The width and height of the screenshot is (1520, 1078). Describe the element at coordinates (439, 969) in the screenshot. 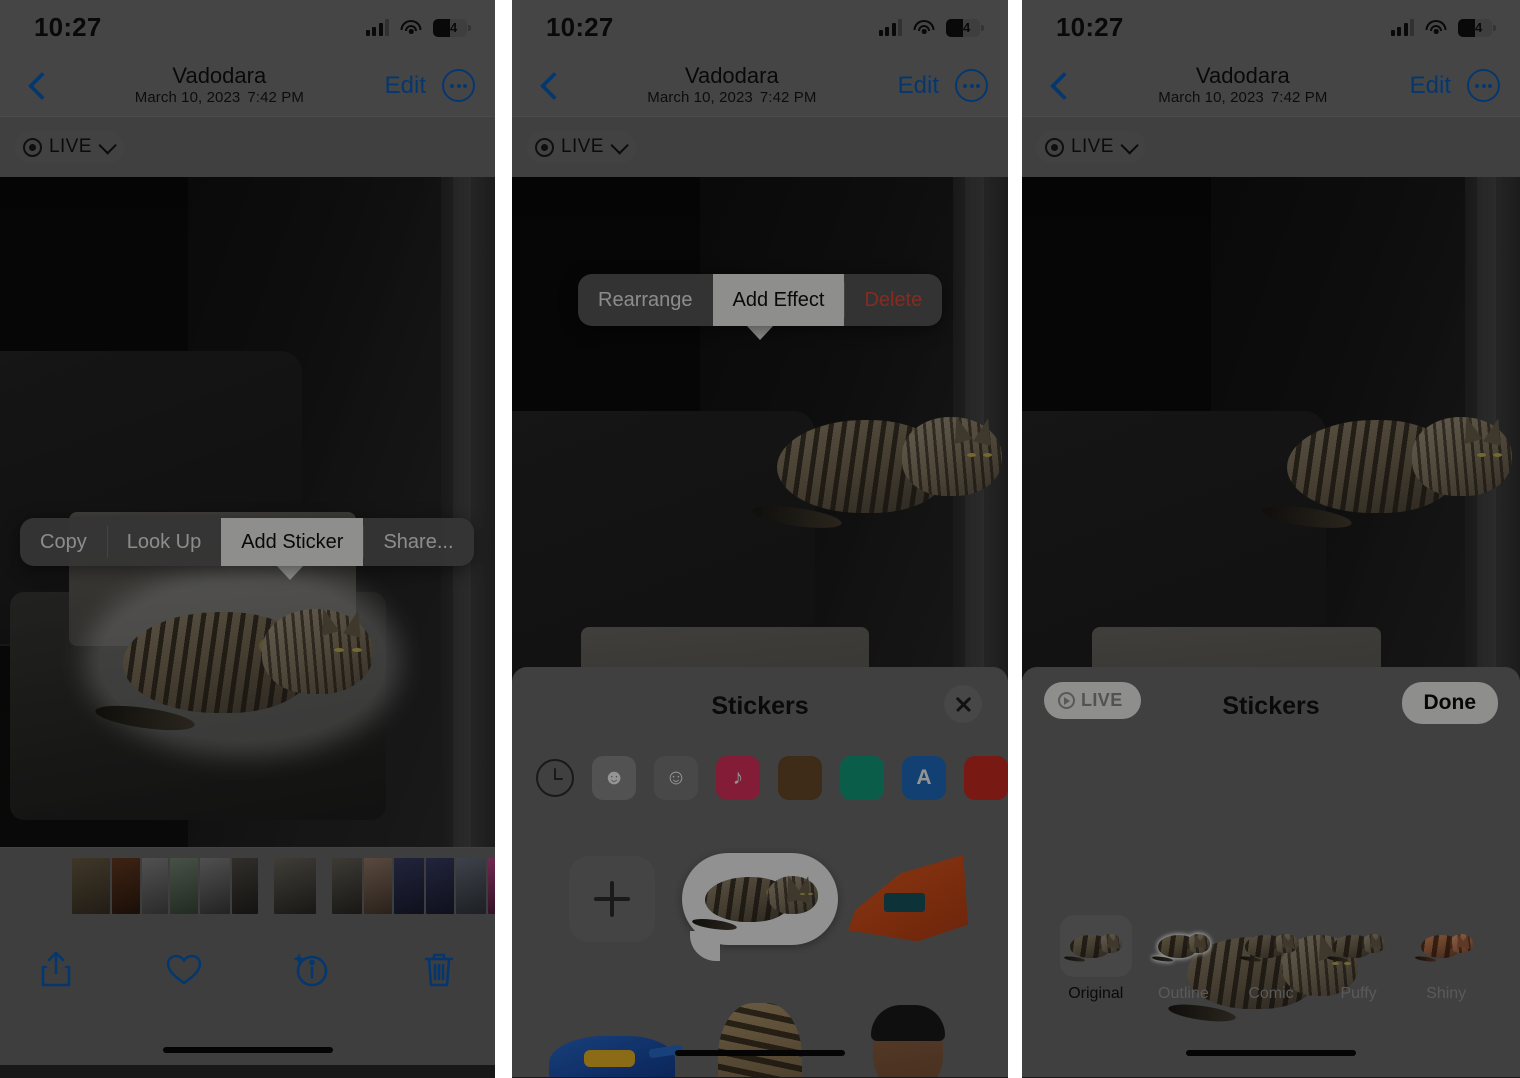

I see `trash-icon` at that location.